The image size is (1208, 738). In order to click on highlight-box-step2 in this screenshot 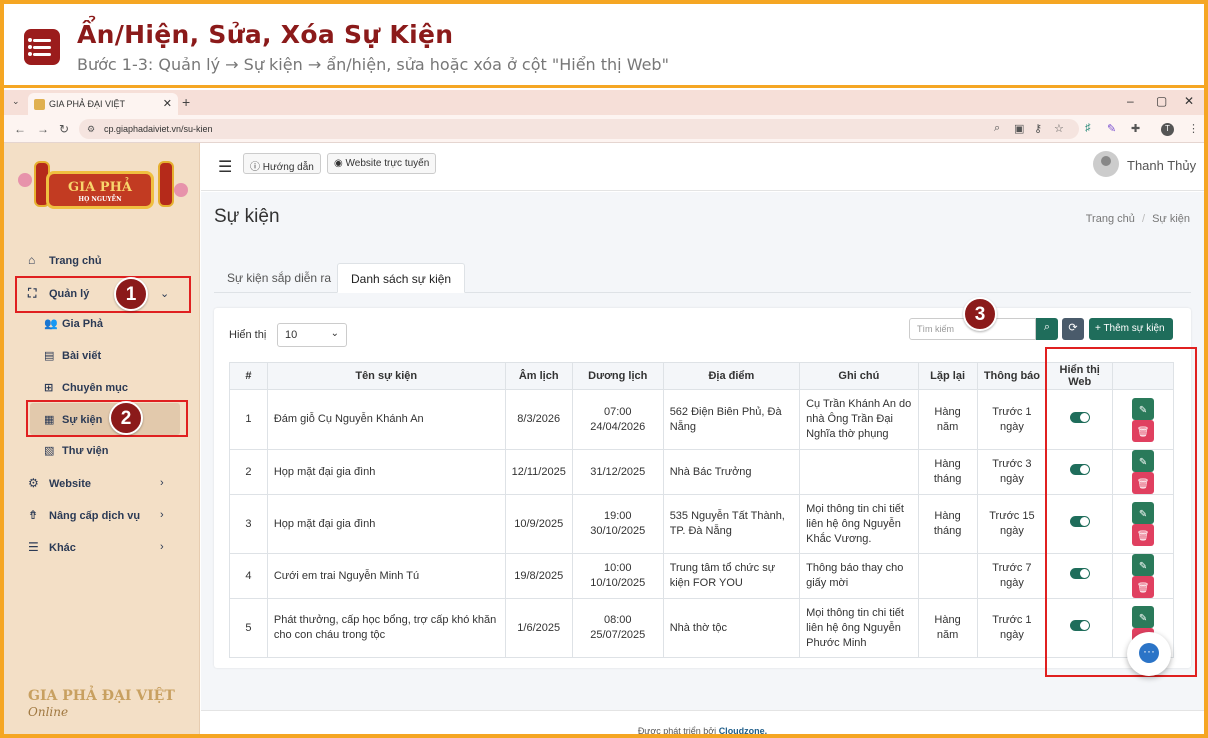, I will do `click(107, 418)`.